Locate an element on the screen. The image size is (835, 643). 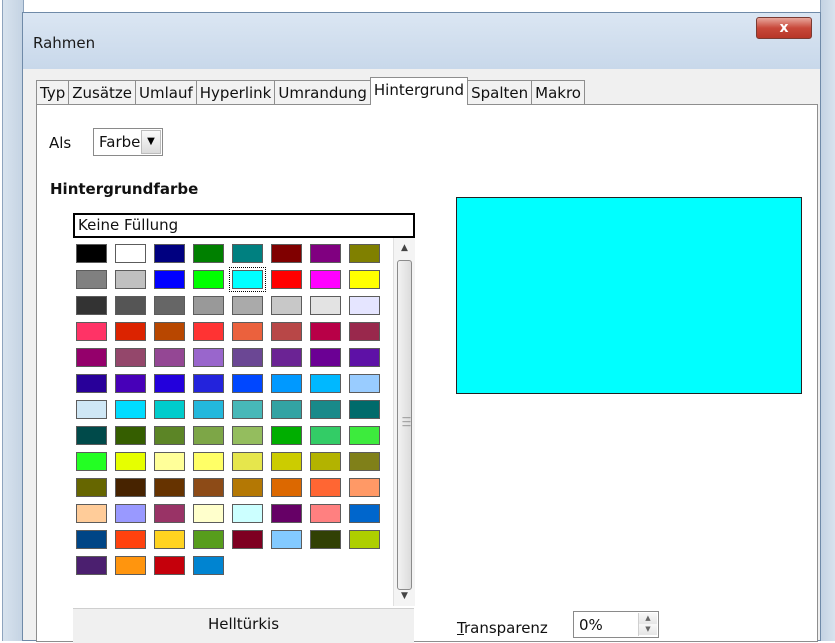
tab-hyperlink: Hyperlink is located at coordinates (235, 92).